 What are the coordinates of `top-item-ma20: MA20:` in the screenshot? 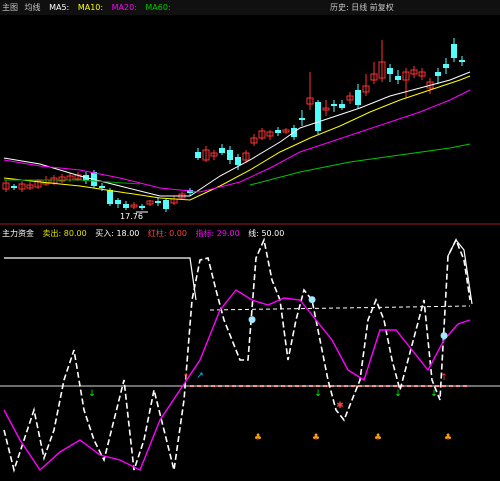 It's located at (124, 7).